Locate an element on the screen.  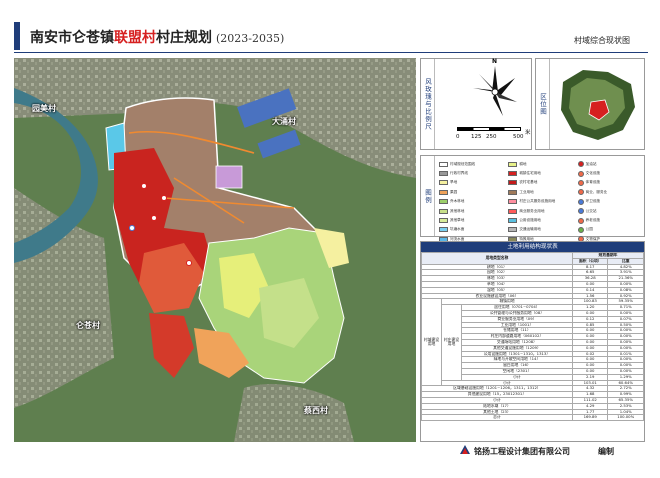
scale-tick-0: 0 is located at coordinates (458, 137).